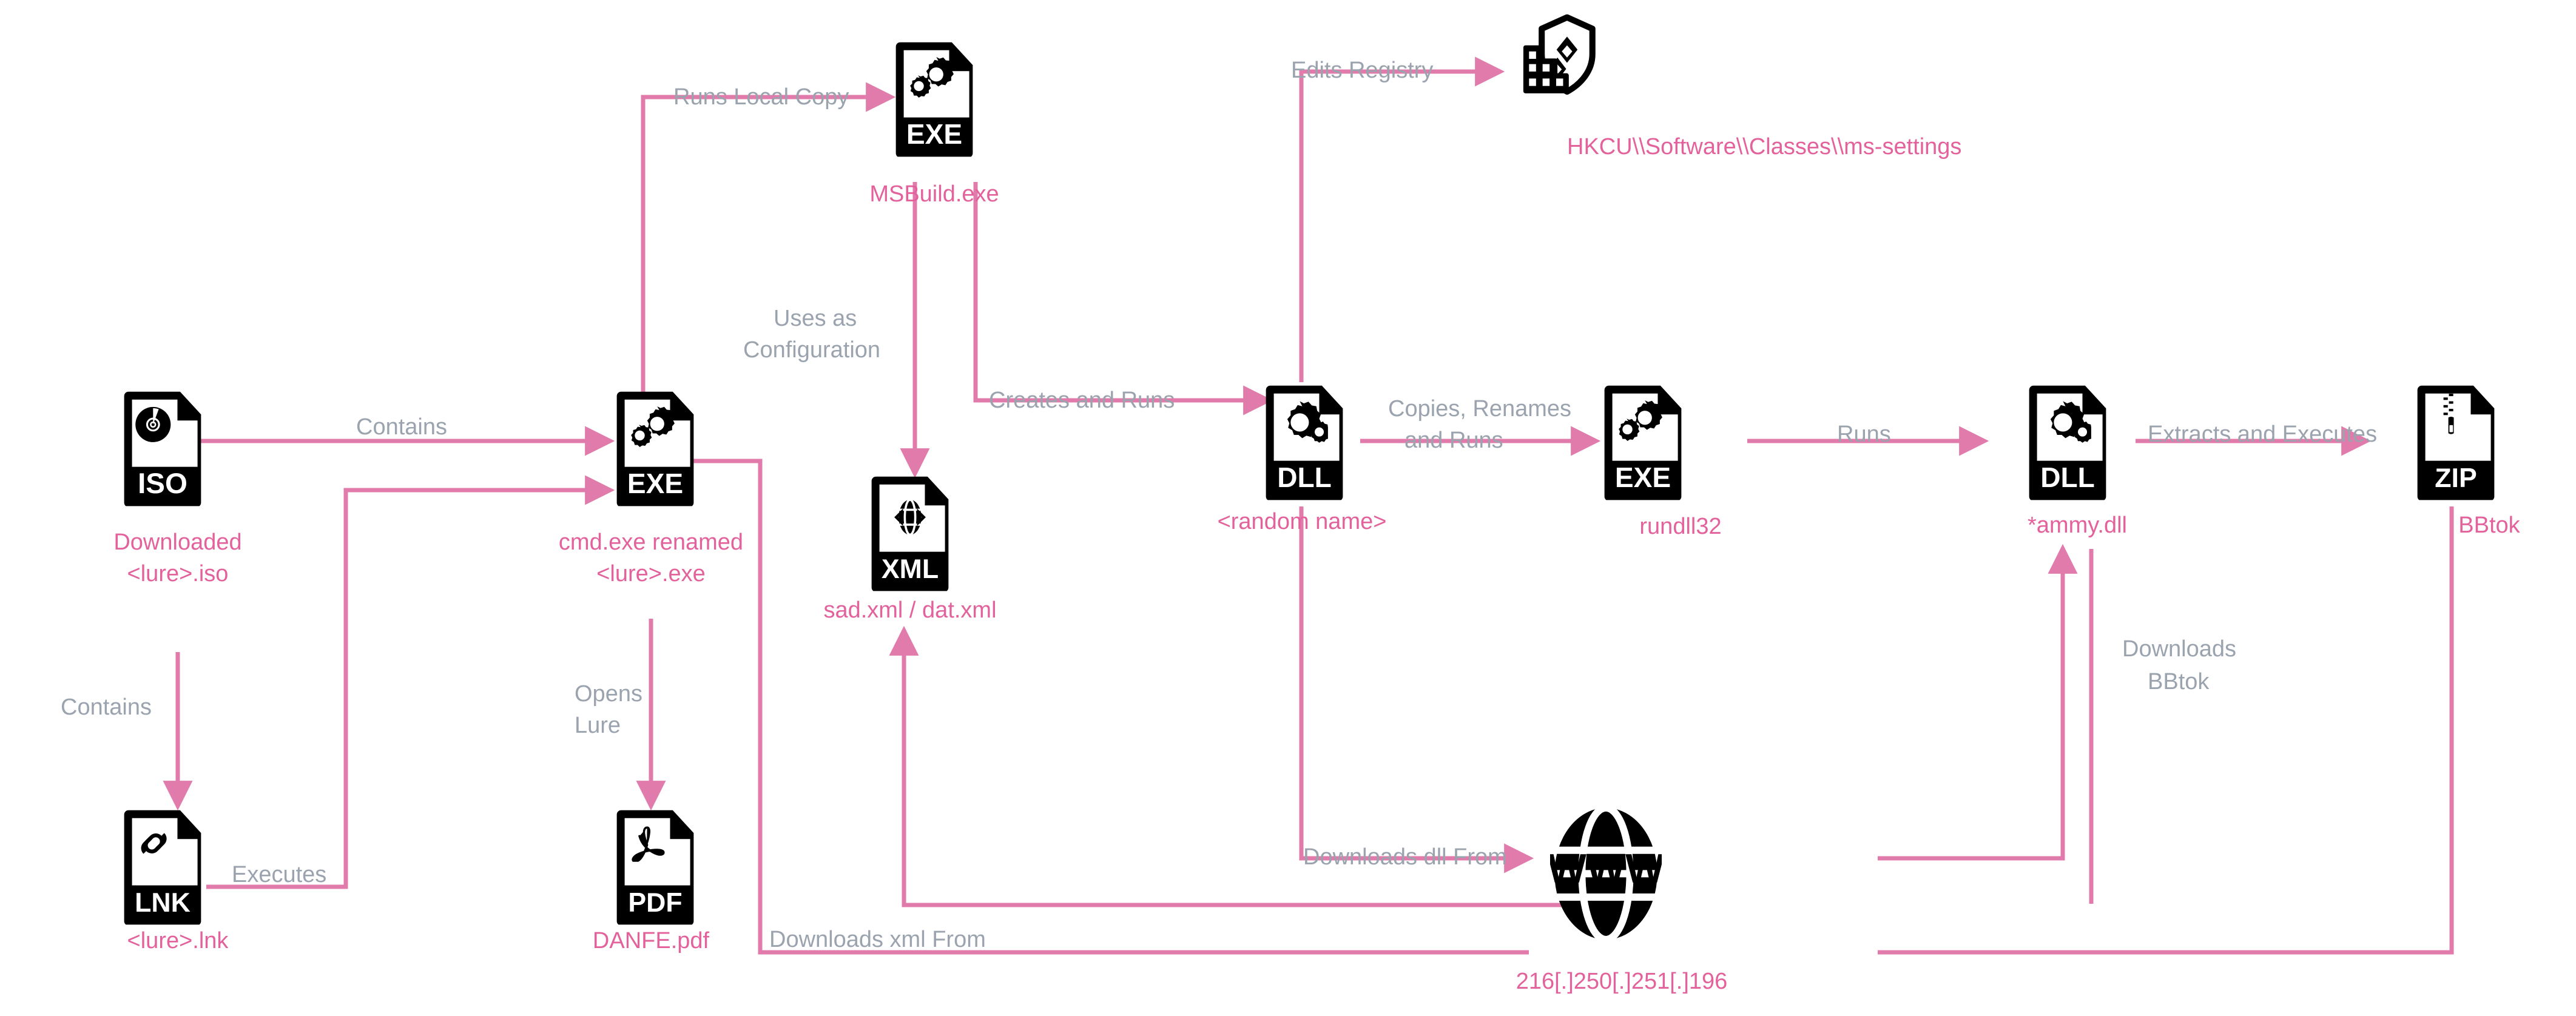  What do you see at coordinates (2456, 442) in the screenshot?
I see `zip-file-icon: ZIP` at bounding box center [2456, 442].